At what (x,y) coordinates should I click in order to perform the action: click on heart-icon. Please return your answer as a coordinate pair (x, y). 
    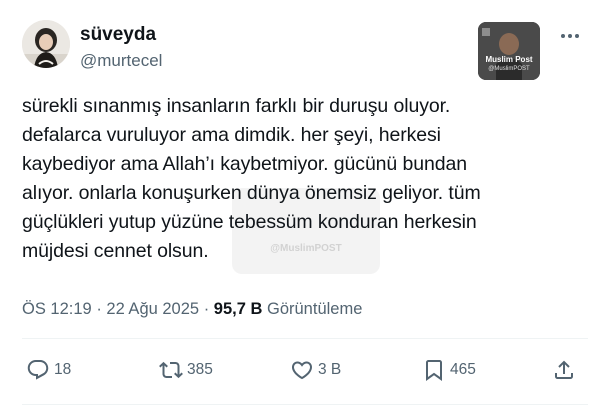
    Looking at the image, I should click on (302, 370).